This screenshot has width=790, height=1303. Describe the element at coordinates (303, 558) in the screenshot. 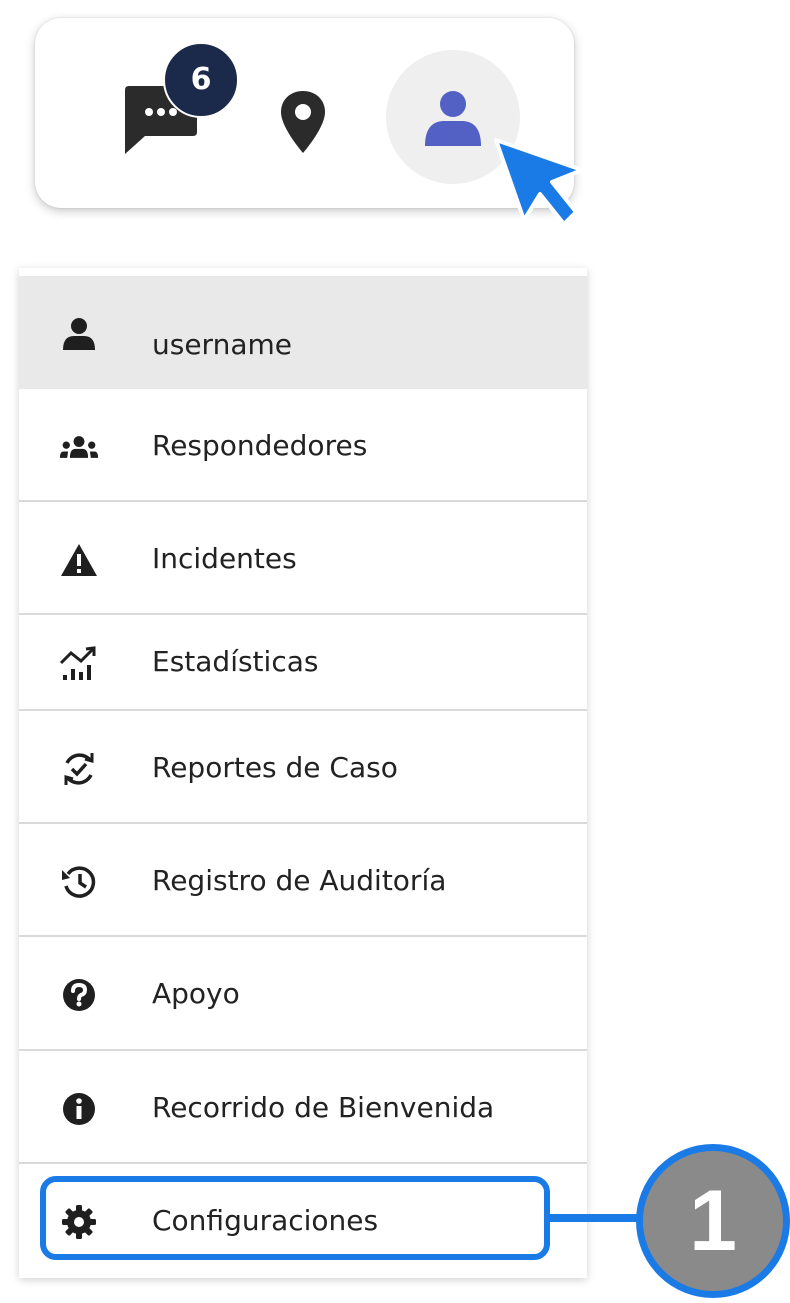

I see `menu-item-incidents: Incidentes` at that location.